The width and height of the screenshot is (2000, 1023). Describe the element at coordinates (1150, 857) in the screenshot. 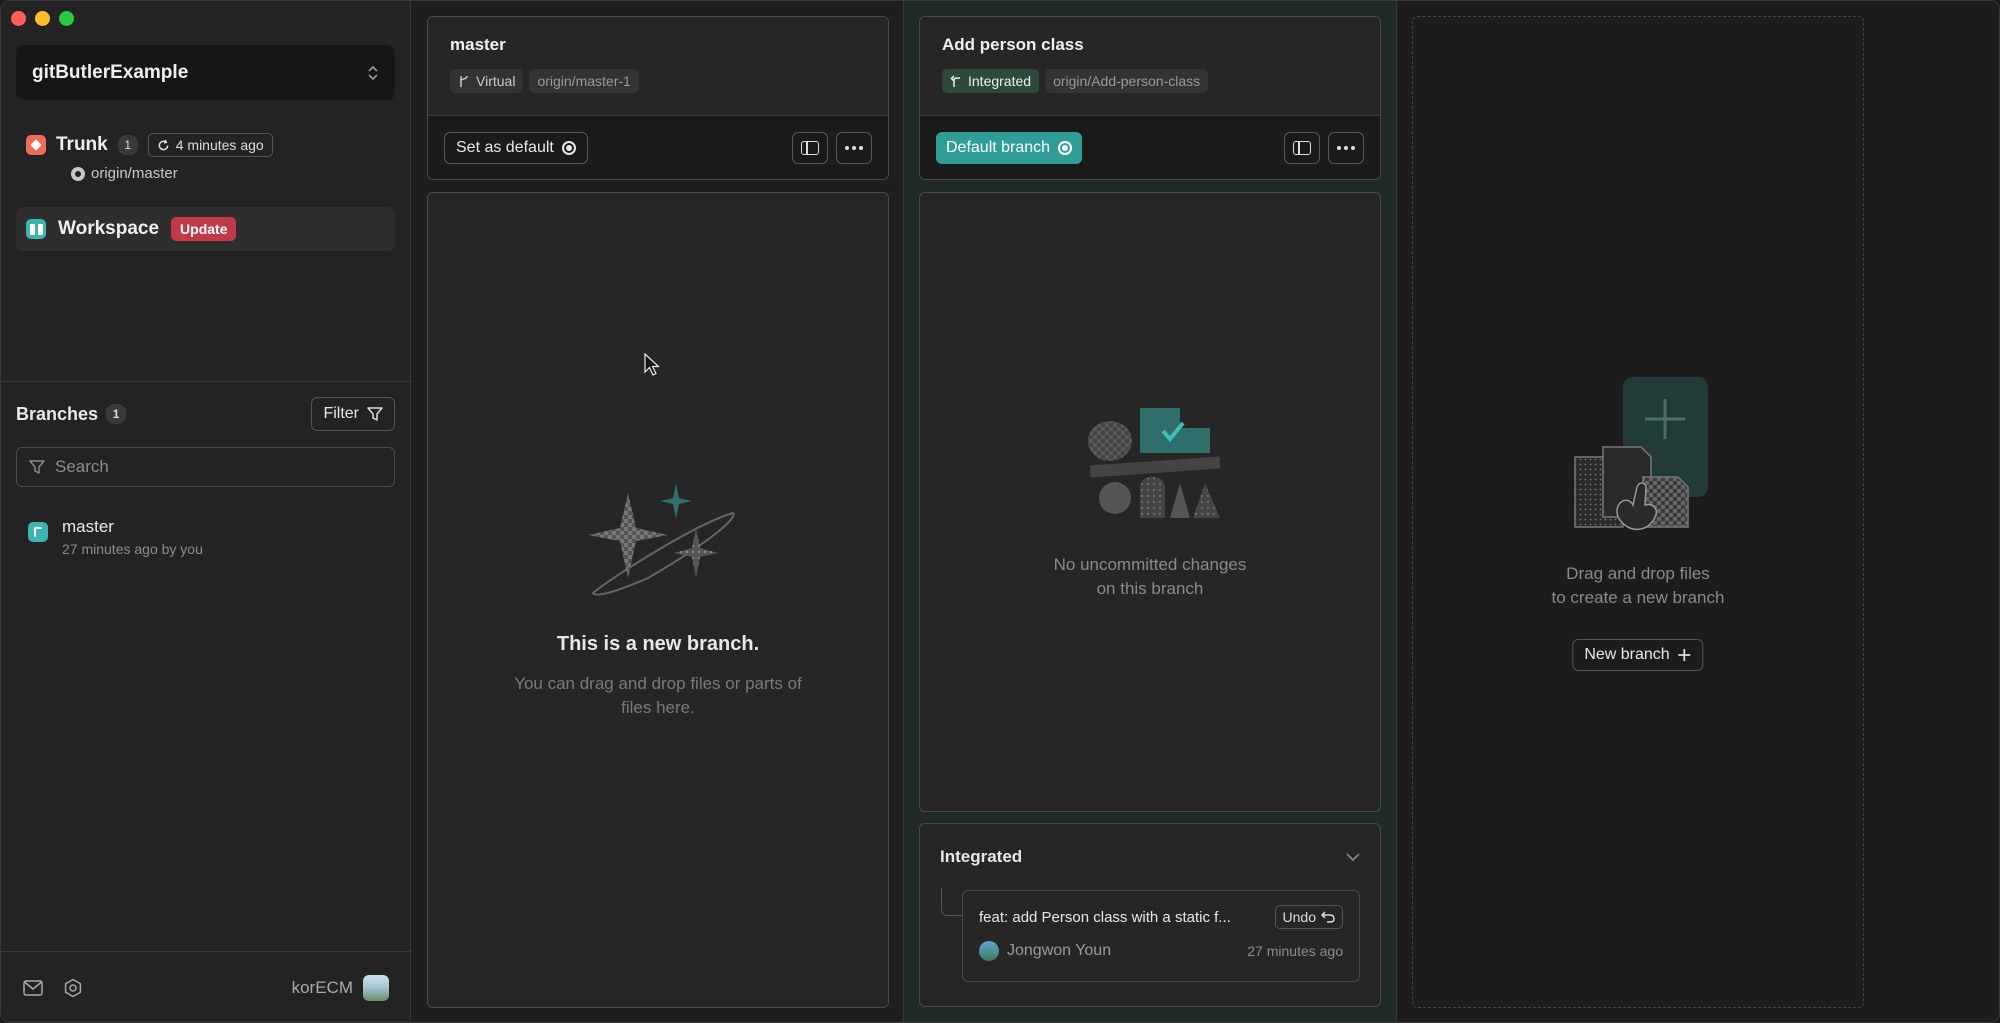

I see `integrated-header: Integrated` at that location.